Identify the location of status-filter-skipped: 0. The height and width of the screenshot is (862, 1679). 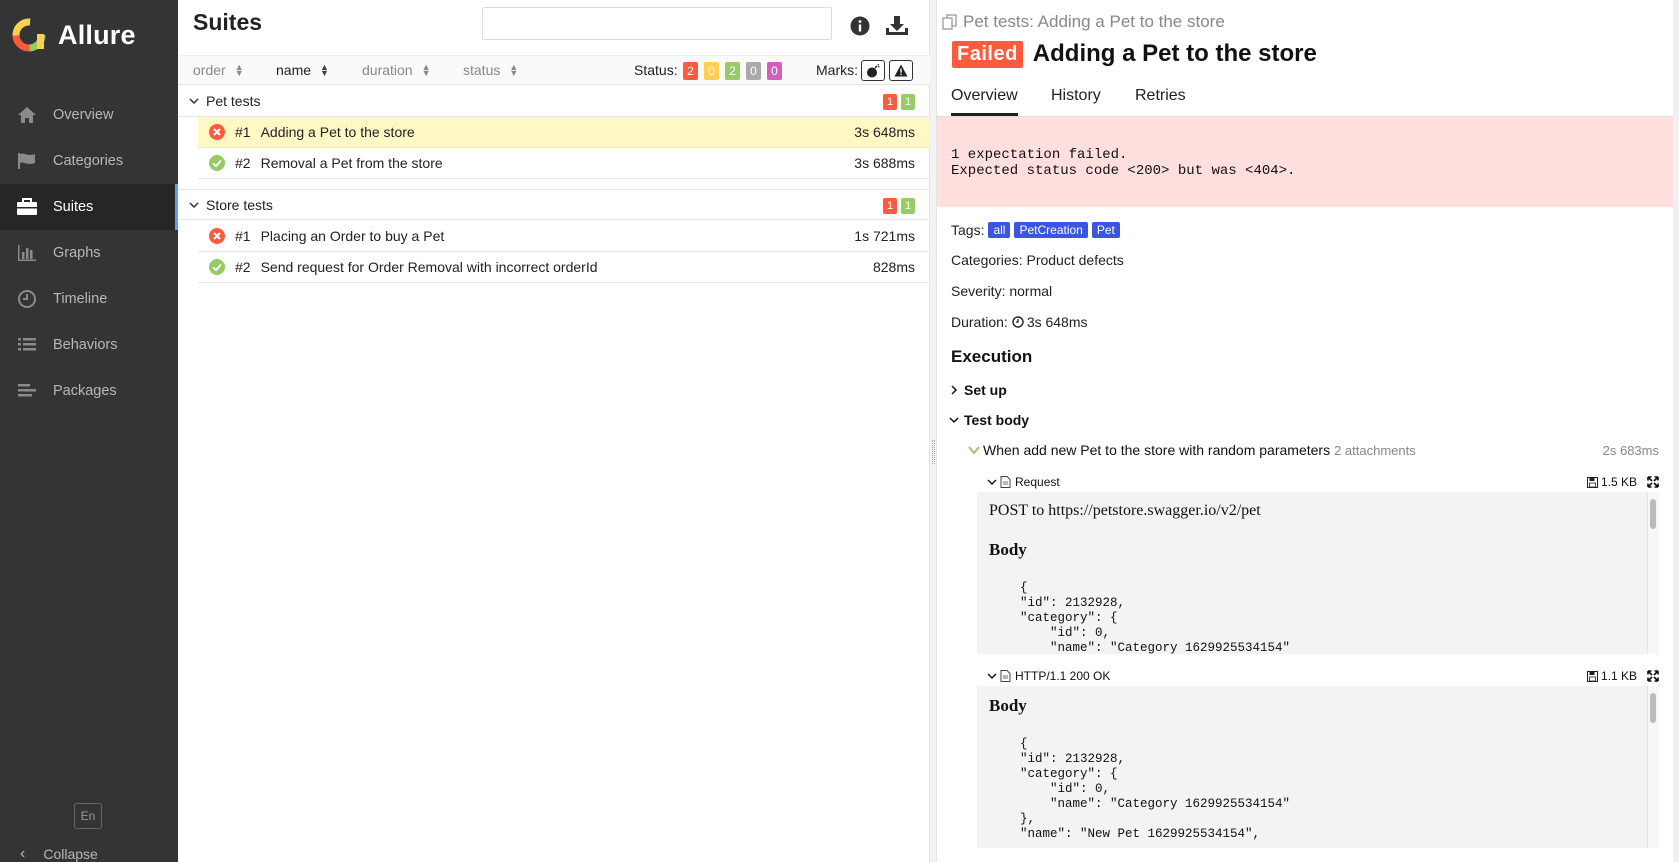
(753, 71).